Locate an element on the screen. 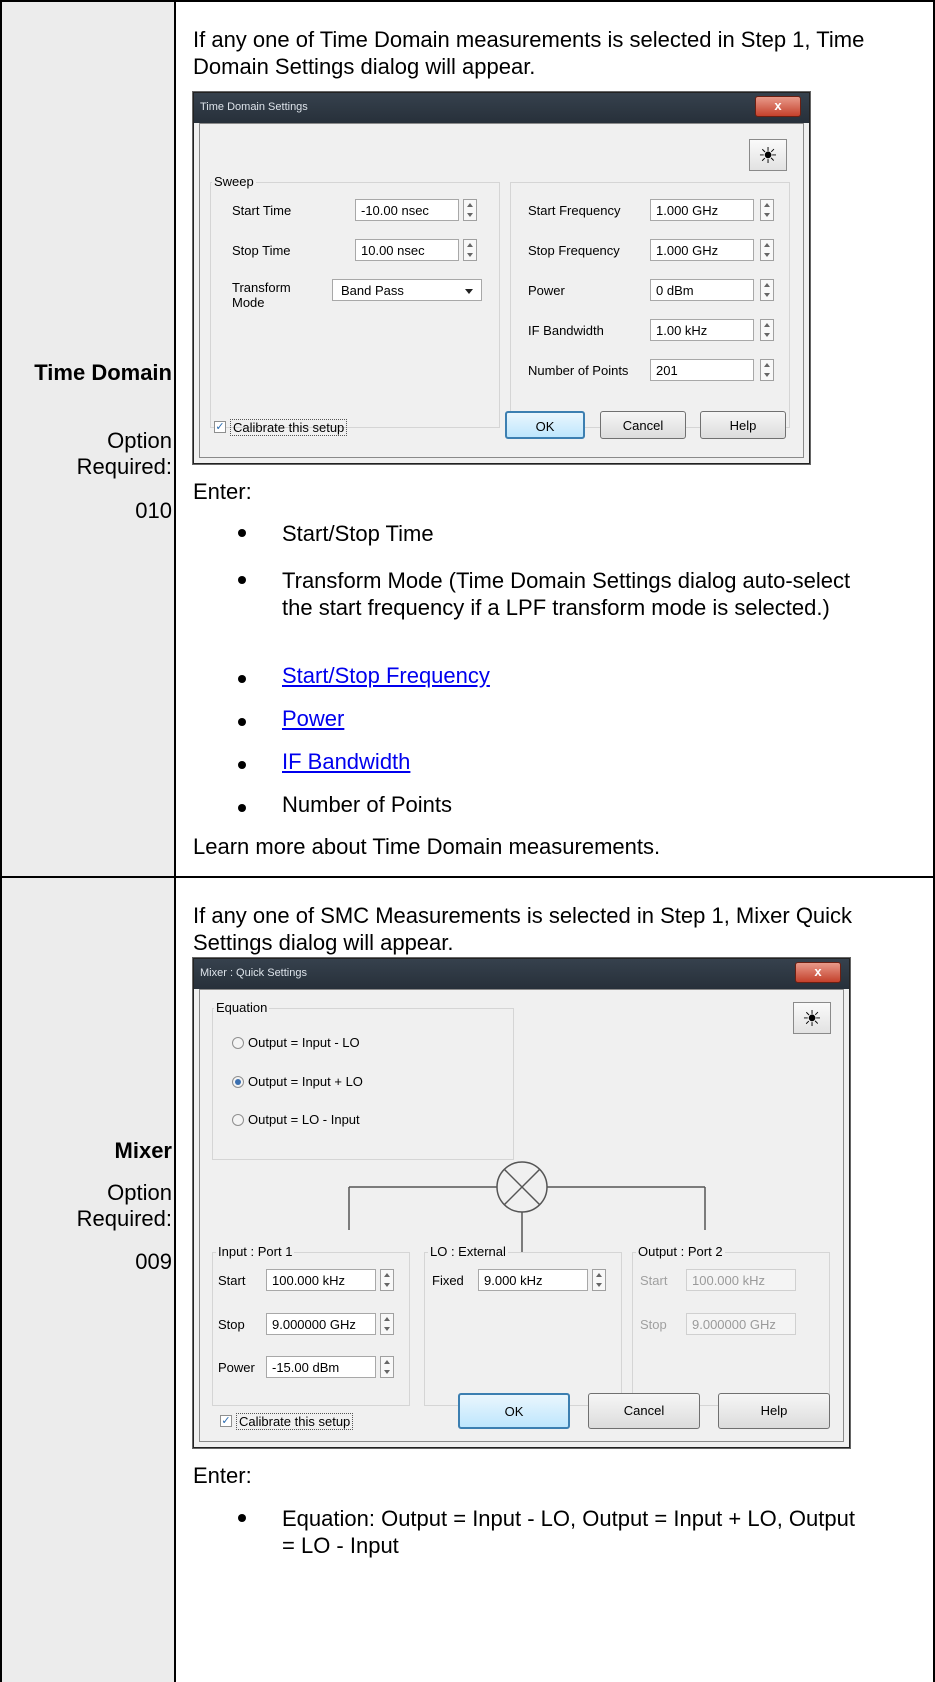  transform-mode-dropdown: Band Pass is located at coordinates (407, 290).